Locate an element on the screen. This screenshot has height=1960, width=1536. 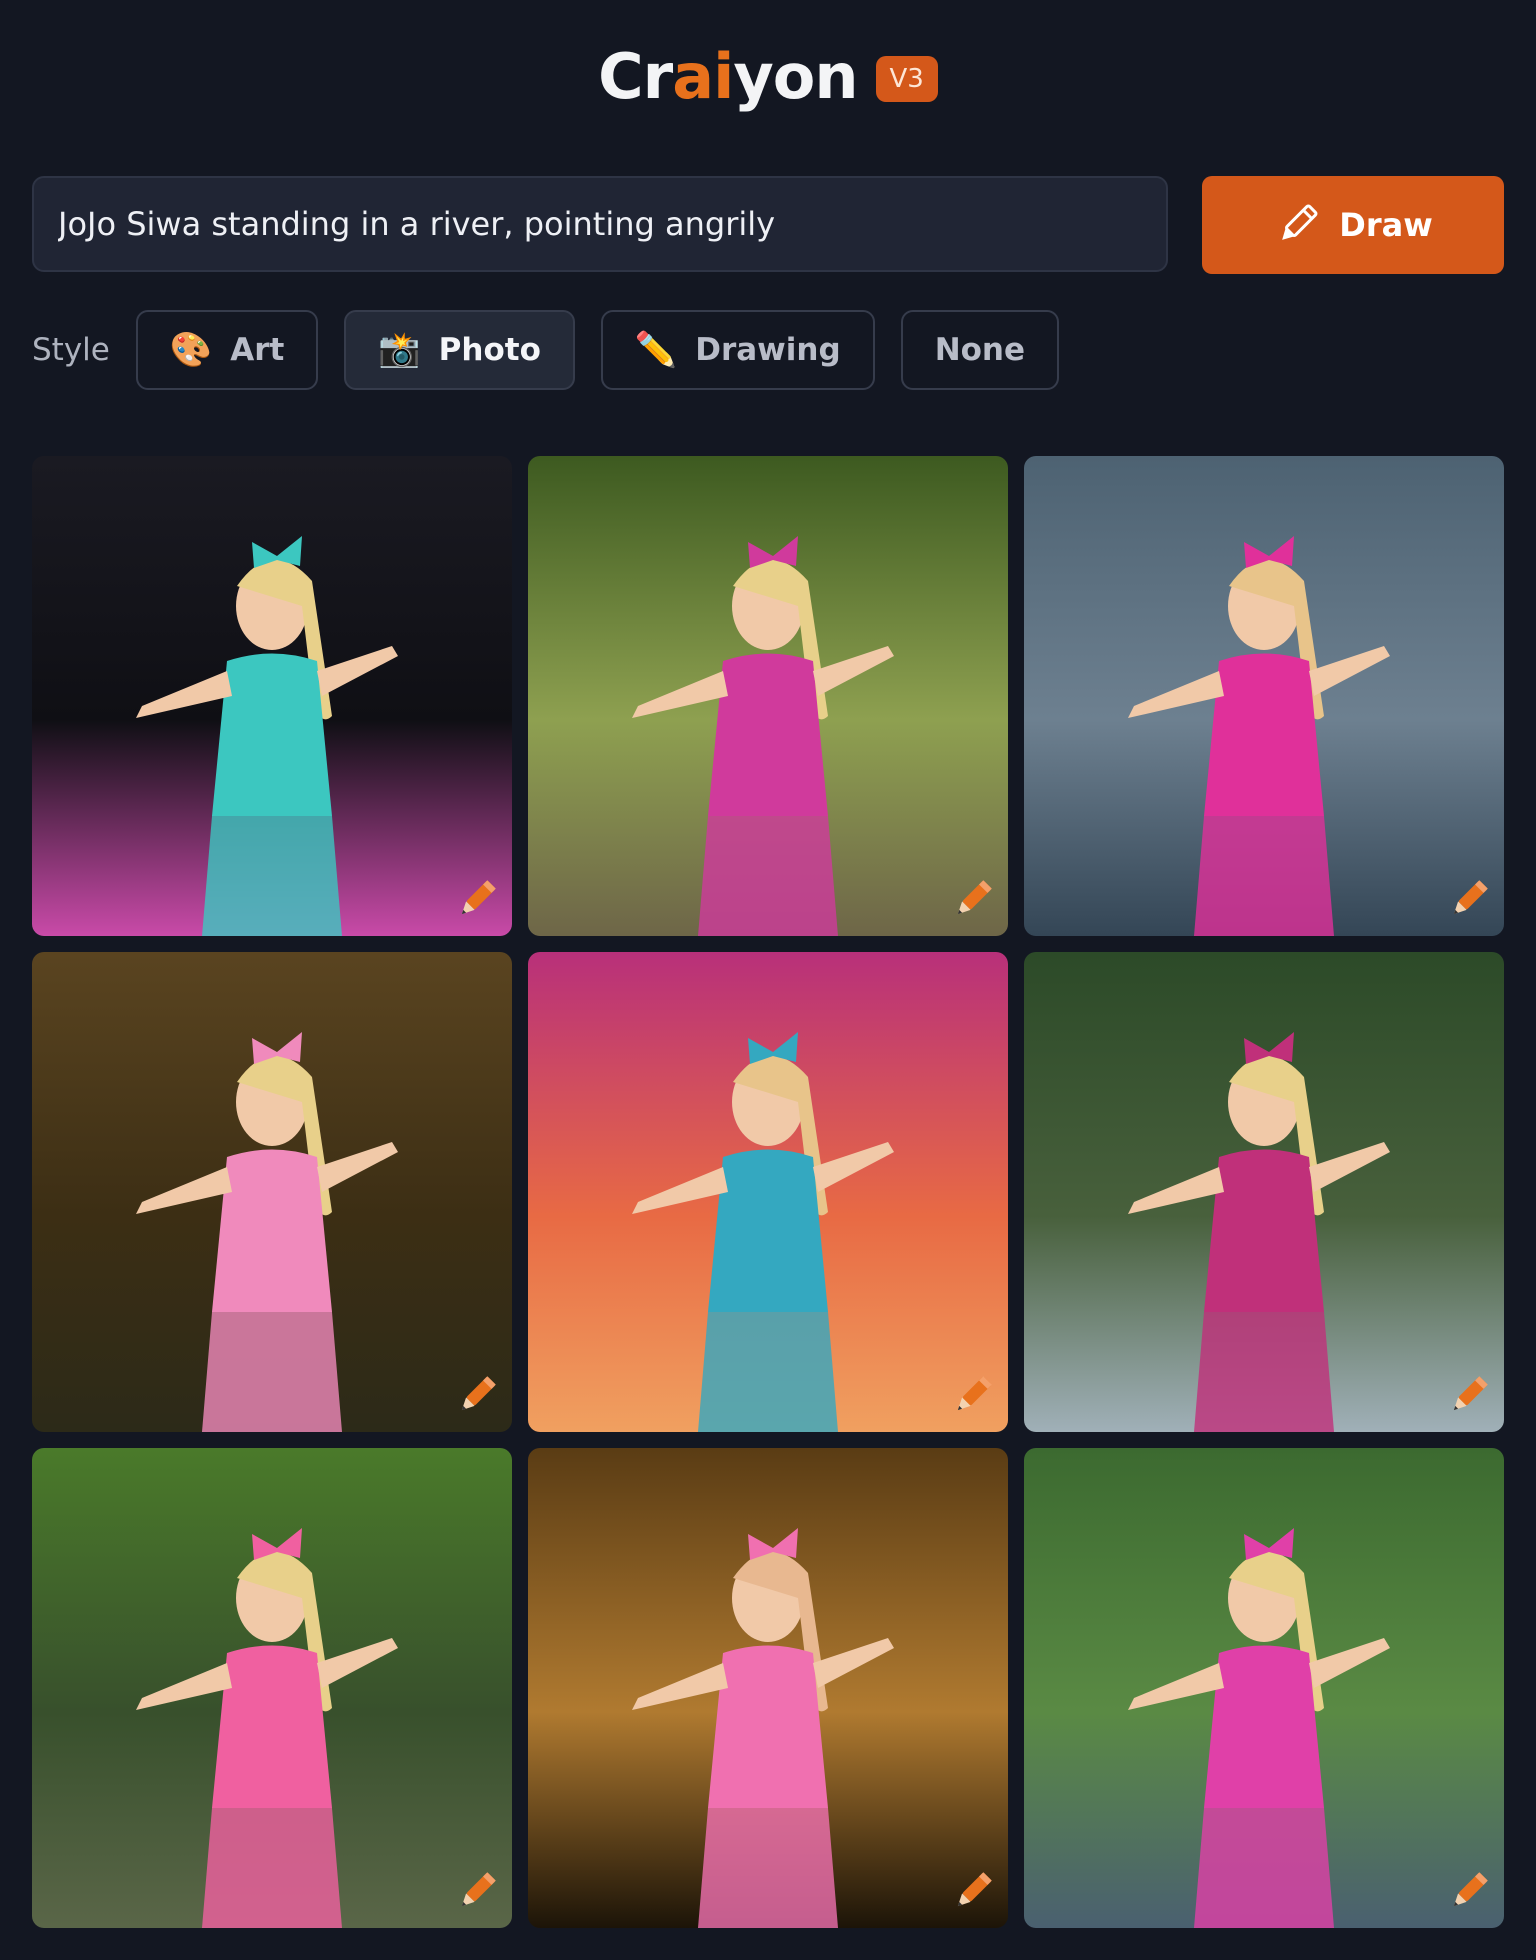
prompt-input is located at coordinates (600, 224).